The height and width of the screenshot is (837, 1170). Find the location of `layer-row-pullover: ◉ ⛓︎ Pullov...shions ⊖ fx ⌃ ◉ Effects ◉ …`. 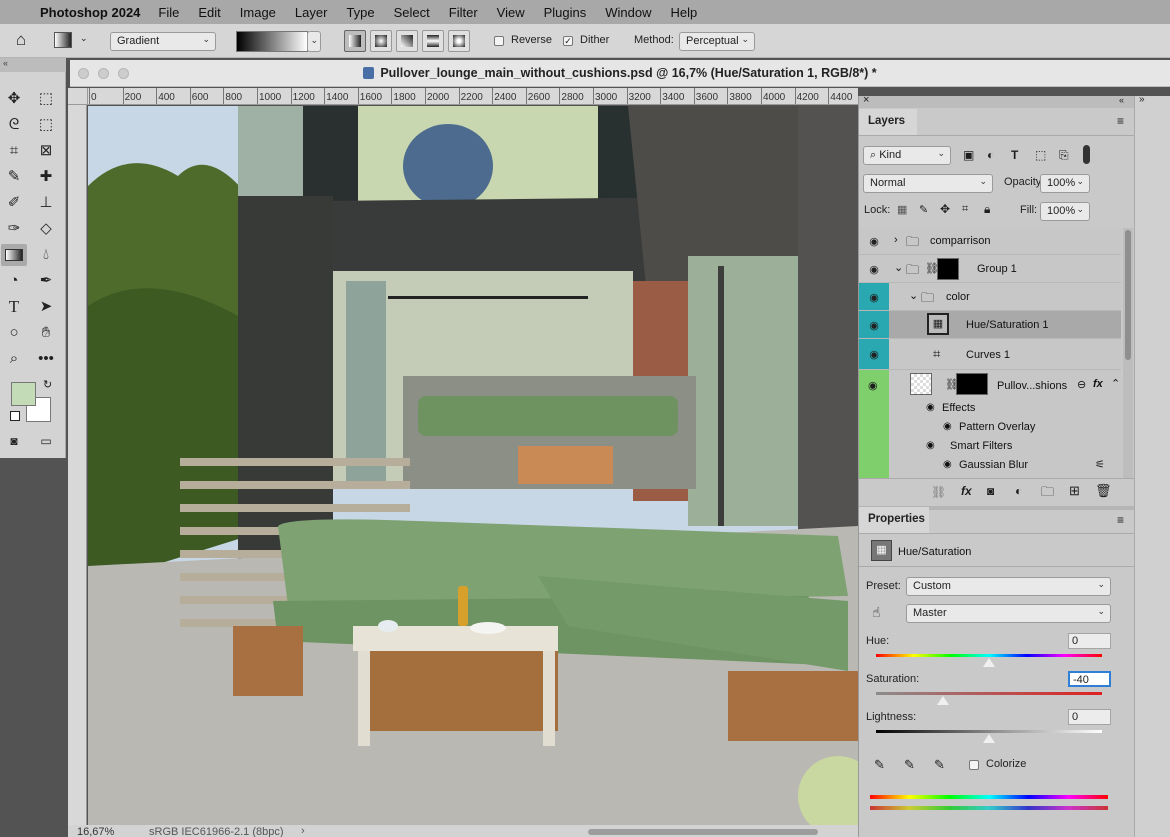

layer-row-pullover: ◉ ⛓︎ Pullov...shions ⊖ fx ⌃ ◉ Effects ◉ … is located at coordinates (990, 424).